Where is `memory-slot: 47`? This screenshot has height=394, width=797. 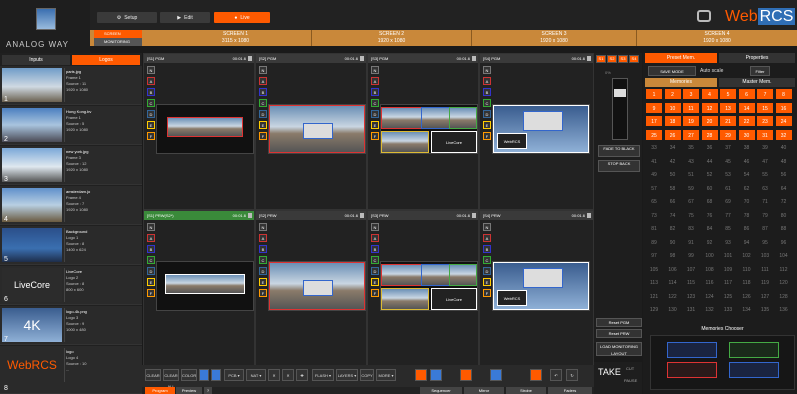 memory-slot: 47 is located at coordinates (765, 162).